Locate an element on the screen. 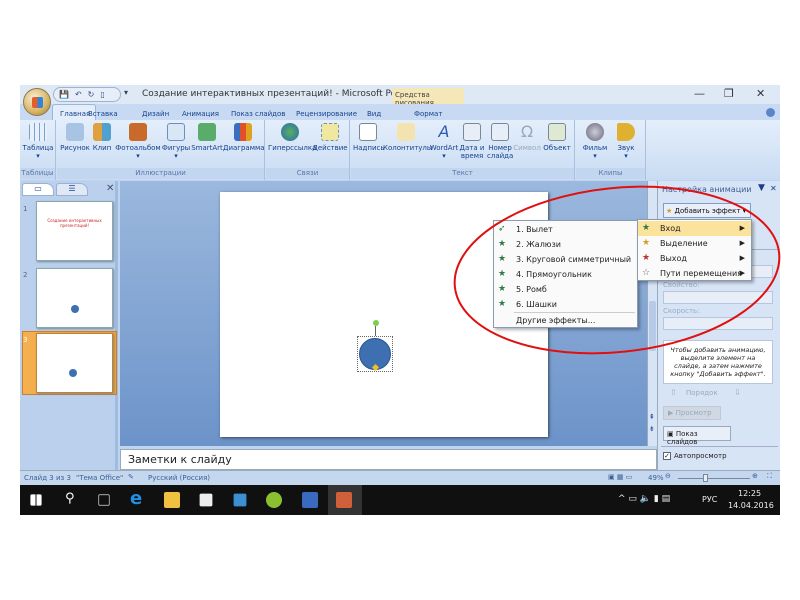 This screenshot has height=600, width=800. photo-album-button: Фотоальбом ▾ is located at coordinates (138, 141).